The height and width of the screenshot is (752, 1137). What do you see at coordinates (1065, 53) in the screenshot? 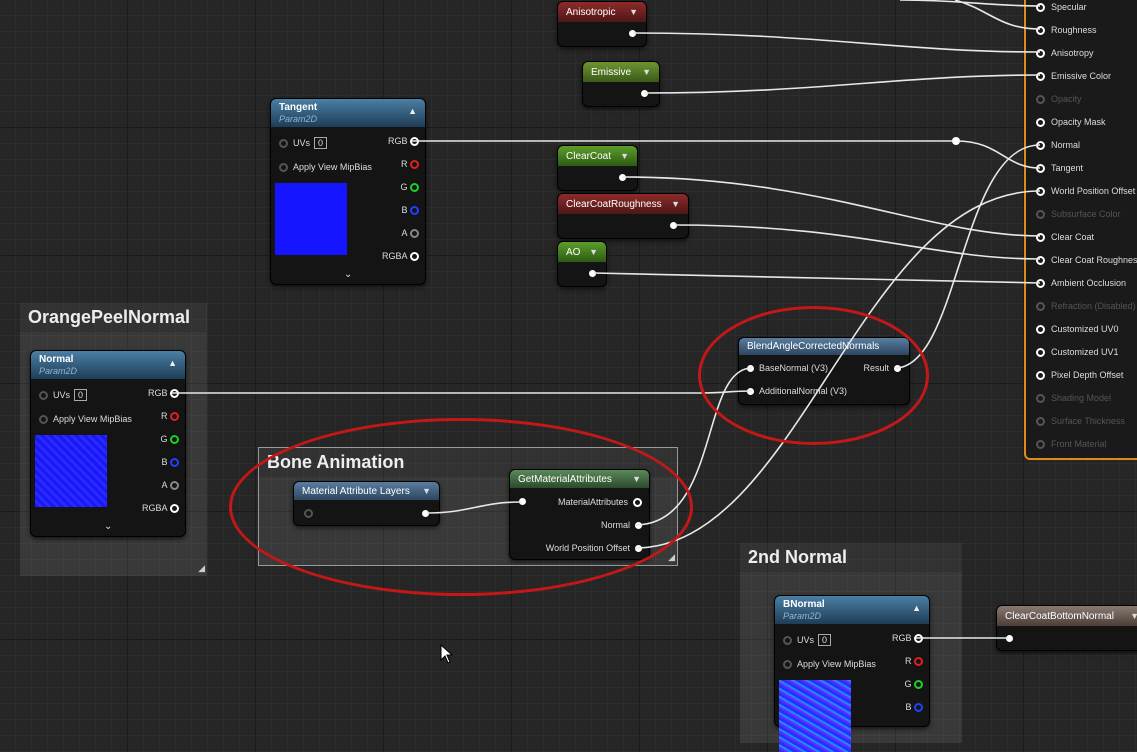
I see `material-input-pin: Anisotropy` at bounding box center [1065, 53].